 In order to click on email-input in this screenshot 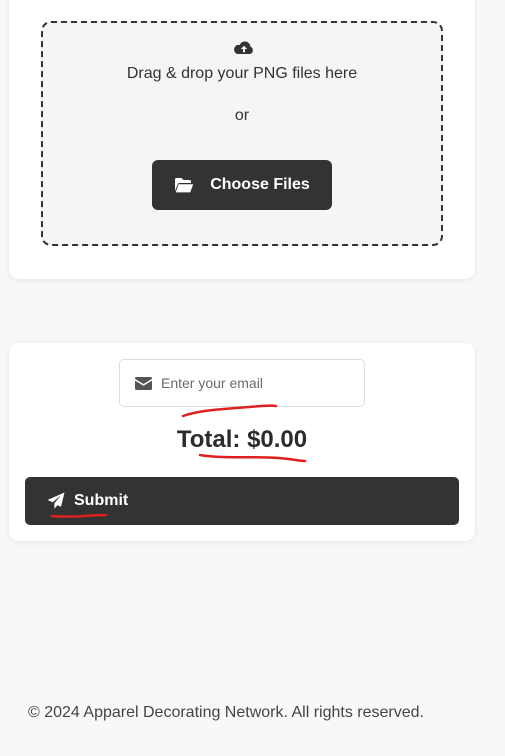, I will do `click(256, 383)`.